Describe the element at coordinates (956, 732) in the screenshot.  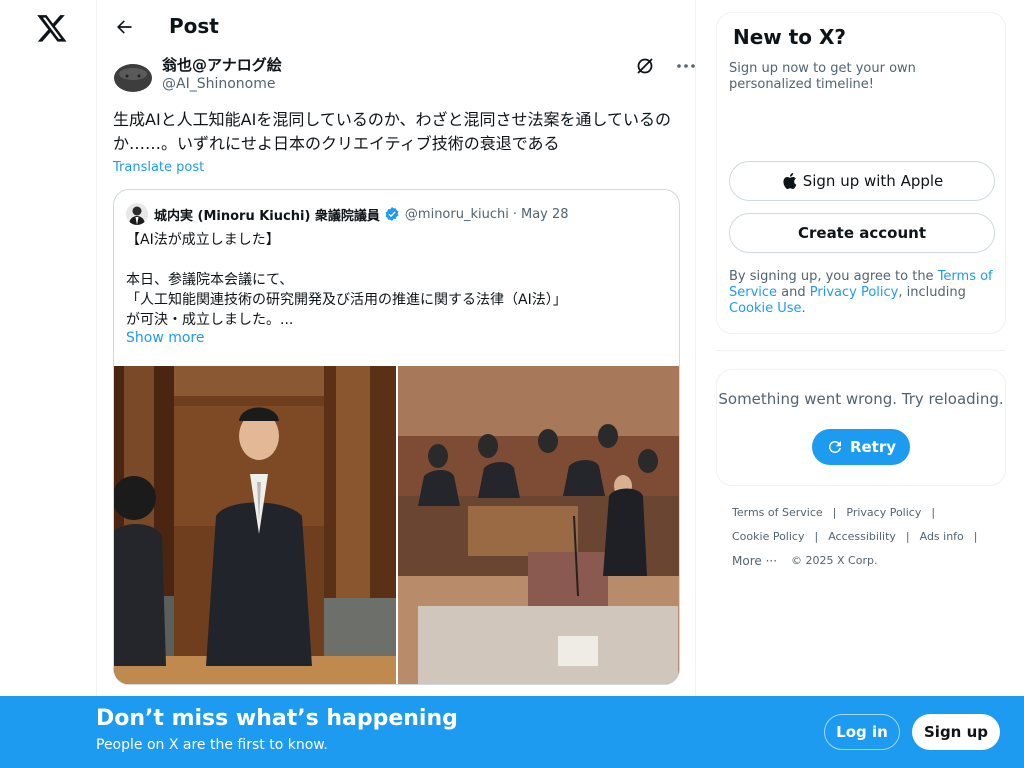
I see `sign-up-button: Sign up` at that location.